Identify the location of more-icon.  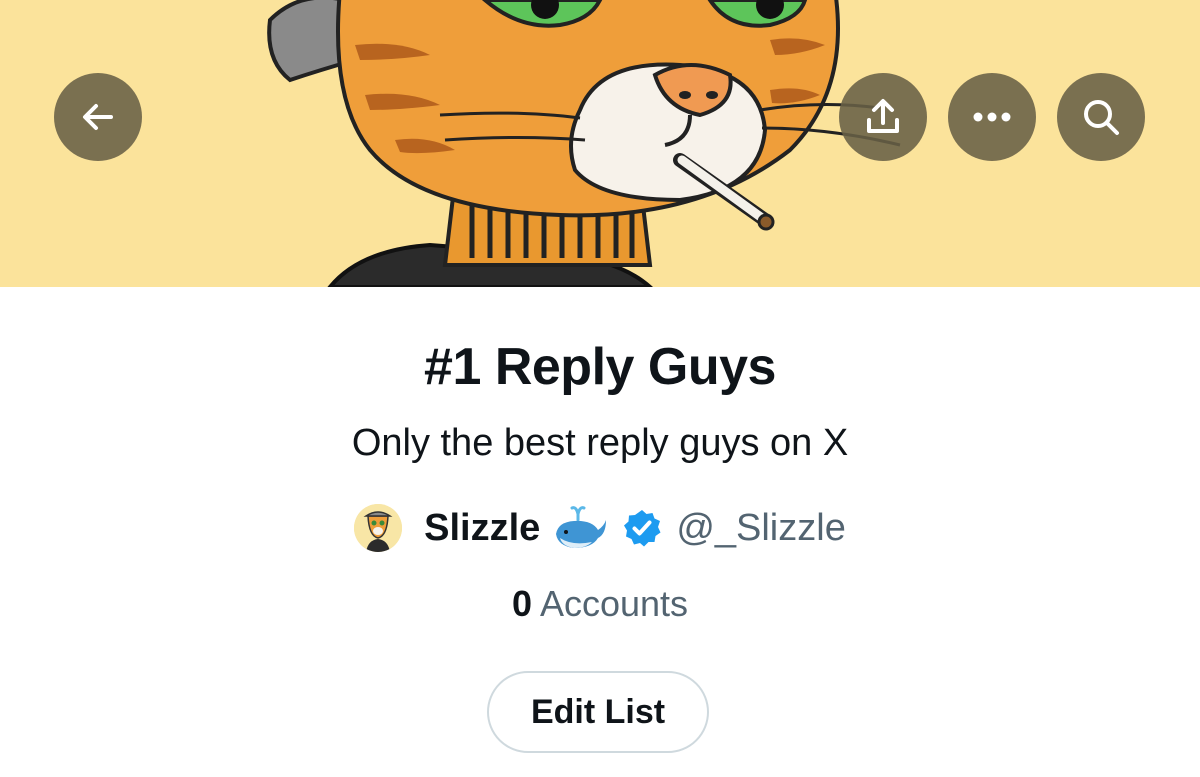
(992, 117).